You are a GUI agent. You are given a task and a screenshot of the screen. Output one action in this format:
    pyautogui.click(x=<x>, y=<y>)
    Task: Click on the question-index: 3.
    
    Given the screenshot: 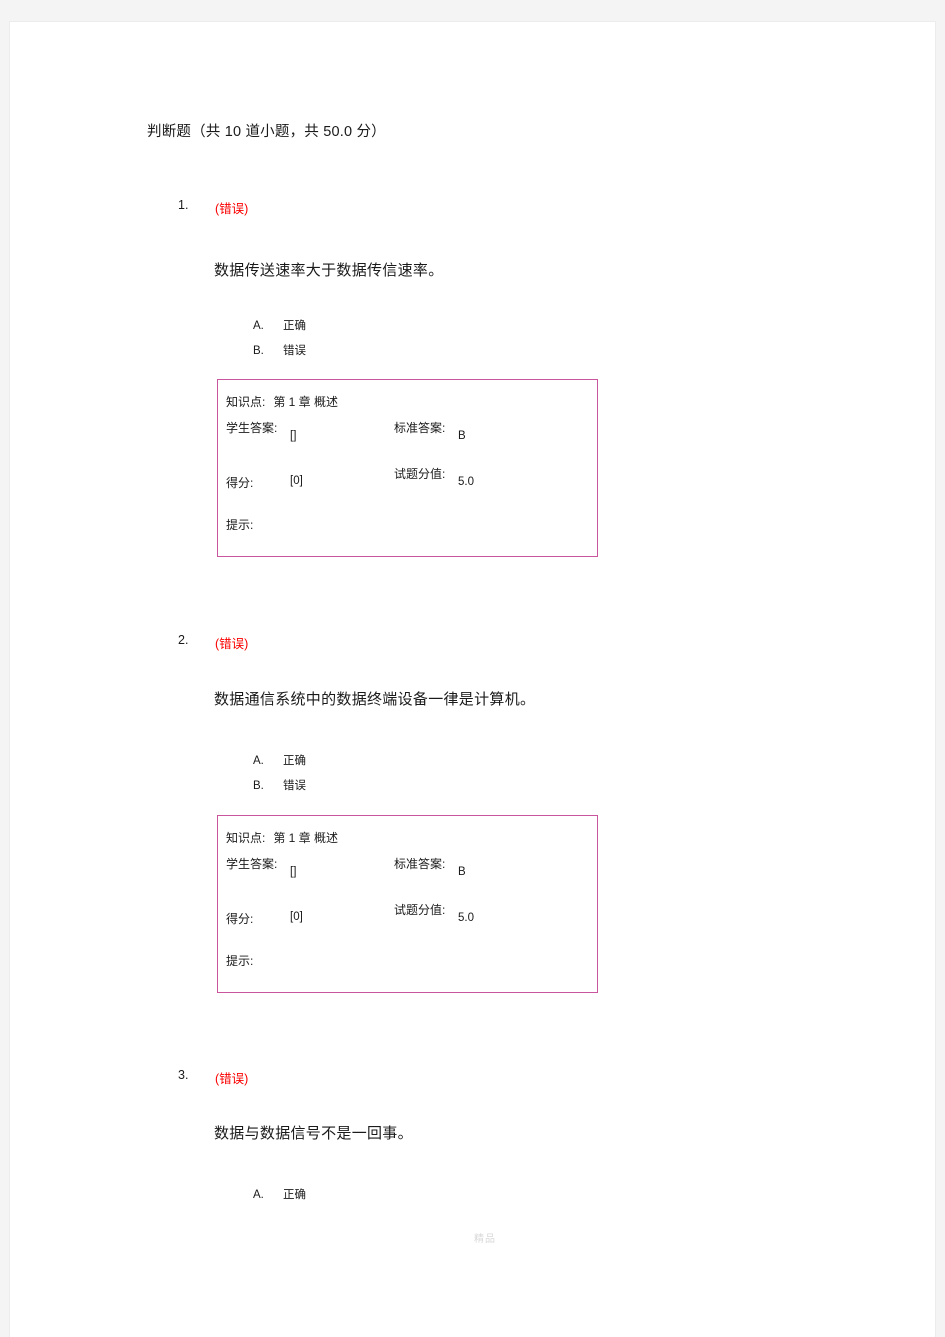 What is the action you would take?
    pyautogui.click(x=183, y=1075)
    